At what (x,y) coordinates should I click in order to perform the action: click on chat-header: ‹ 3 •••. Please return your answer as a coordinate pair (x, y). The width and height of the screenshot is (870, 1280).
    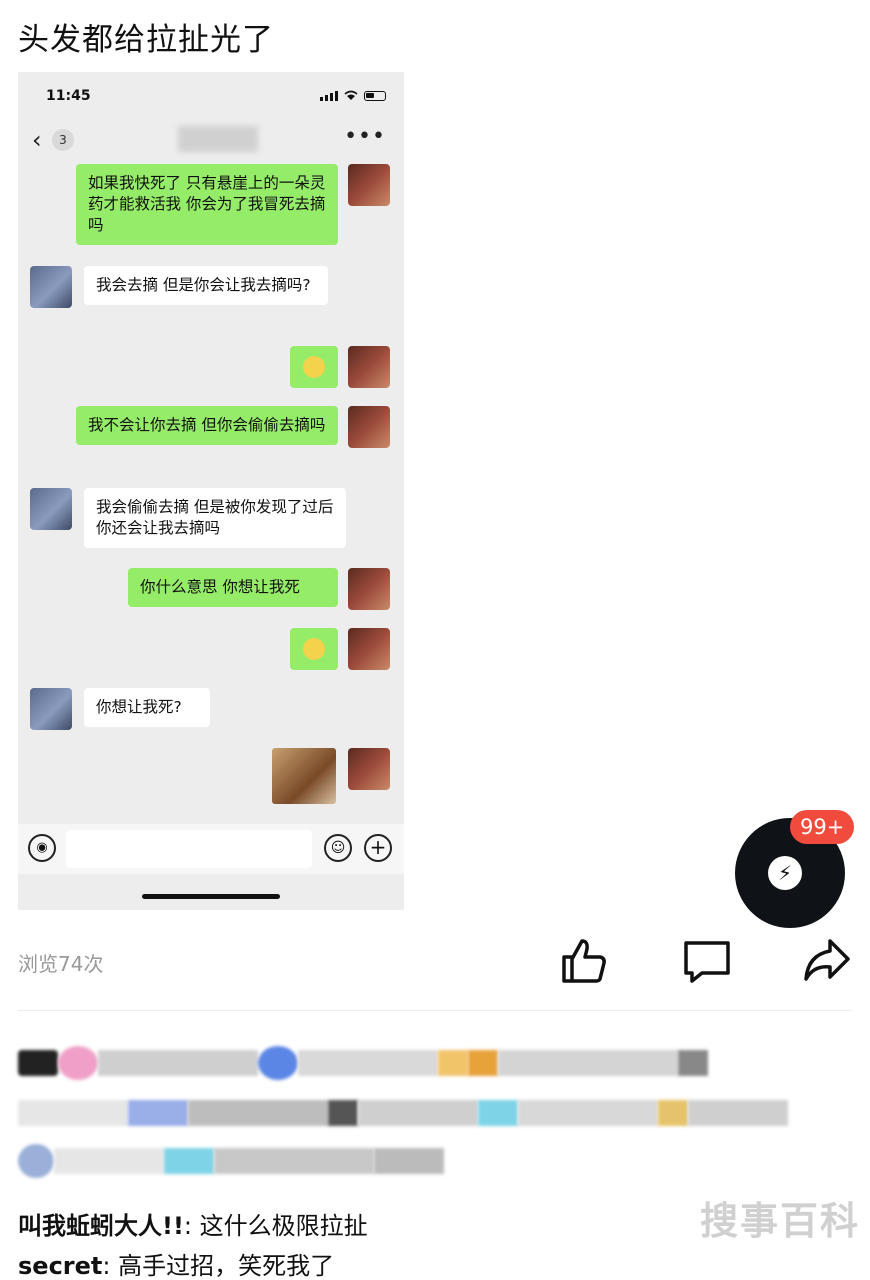
    Looking at the image, I should click on (211, 140).